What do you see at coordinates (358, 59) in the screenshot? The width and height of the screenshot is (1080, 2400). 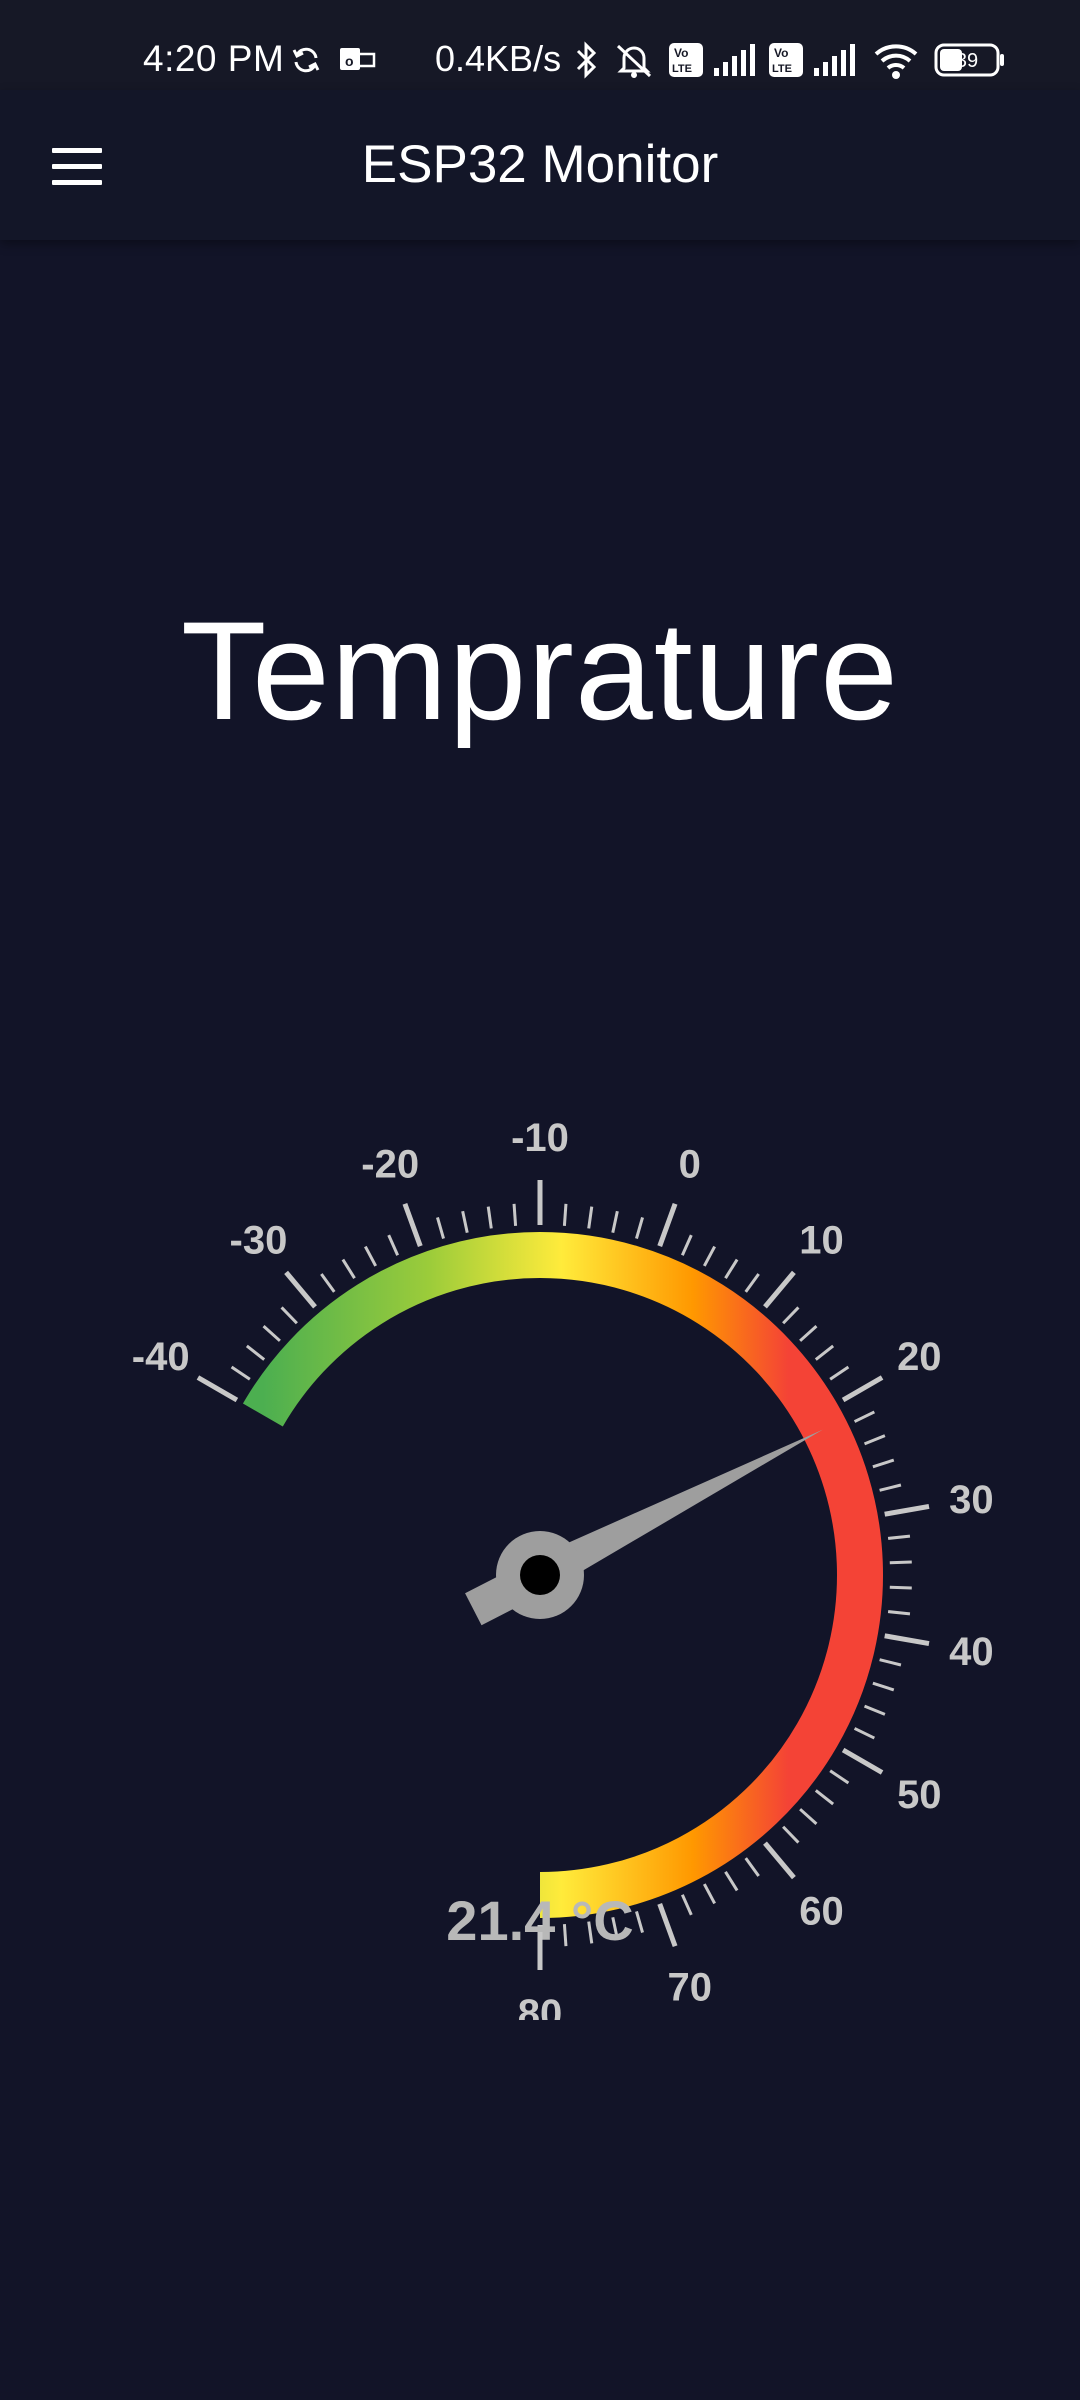 I see `notification-icon: o` at bounding box center [358, 59].